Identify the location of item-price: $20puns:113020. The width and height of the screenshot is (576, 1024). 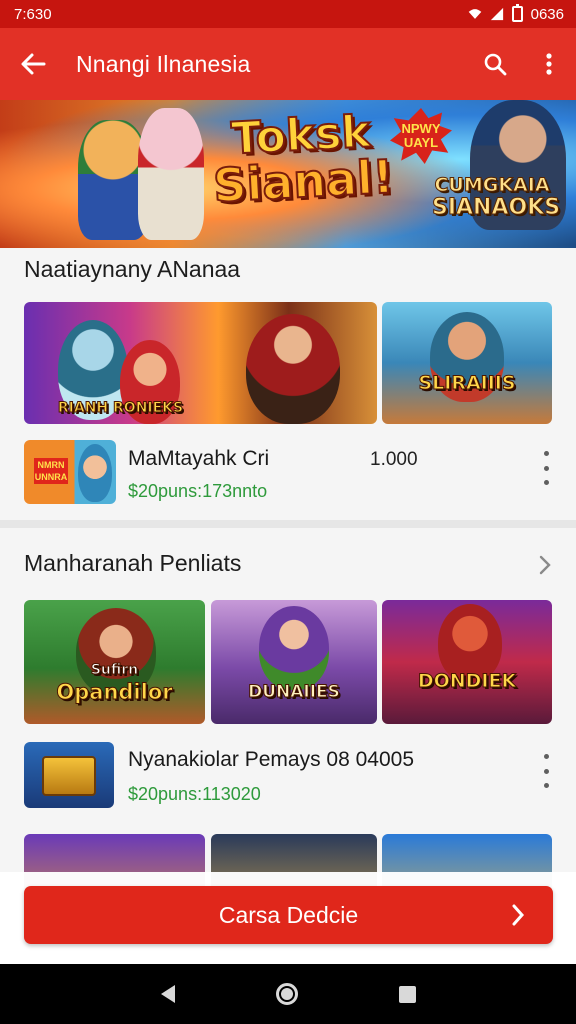
(194, 794).